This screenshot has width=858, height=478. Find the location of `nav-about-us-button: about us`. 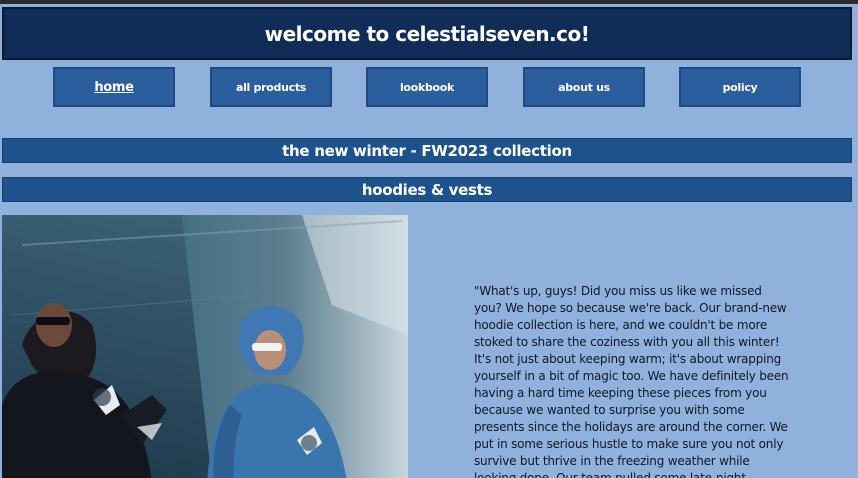

nav-about-us-button: about us is located at coordinates (584, 87).